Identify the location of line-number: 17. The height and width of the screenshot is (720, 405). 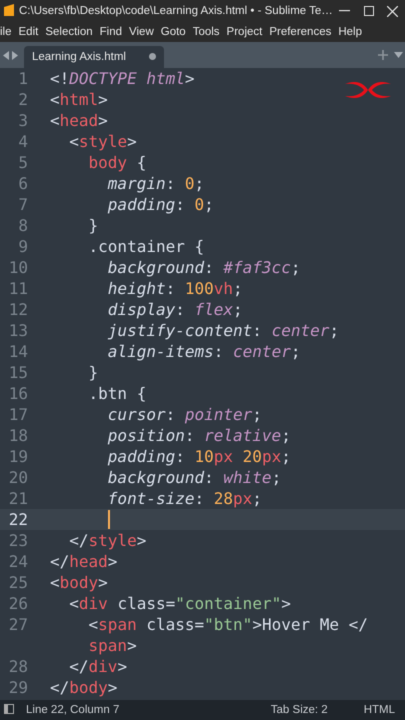
(18, 414).